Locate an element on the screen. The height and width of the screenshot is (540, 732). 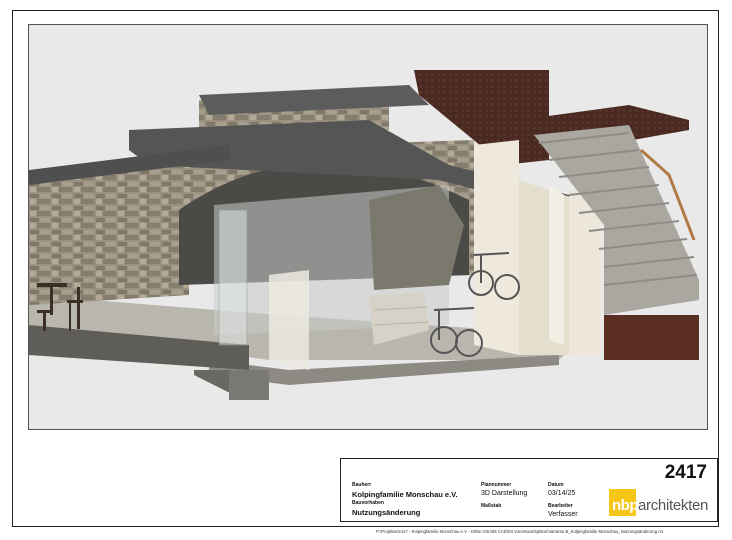
project-number: 2417 is located at coordinates (685, 472).